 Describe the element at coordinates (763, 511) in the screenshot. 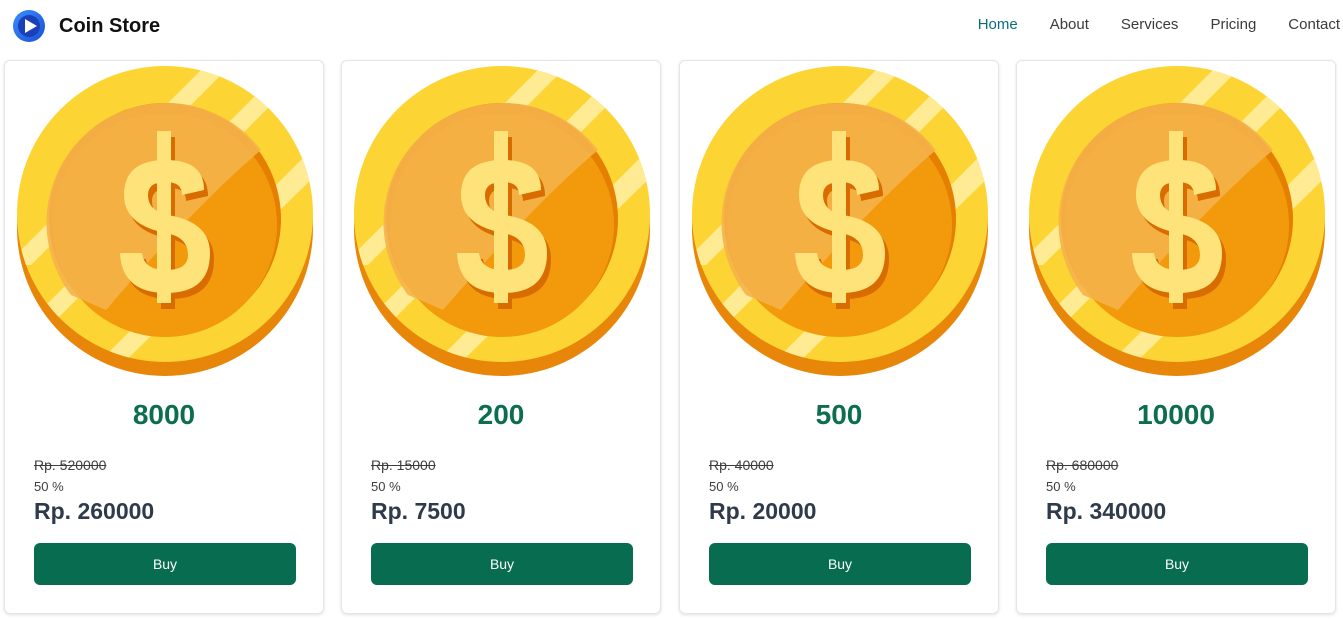

I see `sale-price: Rp. 20000` at that location.